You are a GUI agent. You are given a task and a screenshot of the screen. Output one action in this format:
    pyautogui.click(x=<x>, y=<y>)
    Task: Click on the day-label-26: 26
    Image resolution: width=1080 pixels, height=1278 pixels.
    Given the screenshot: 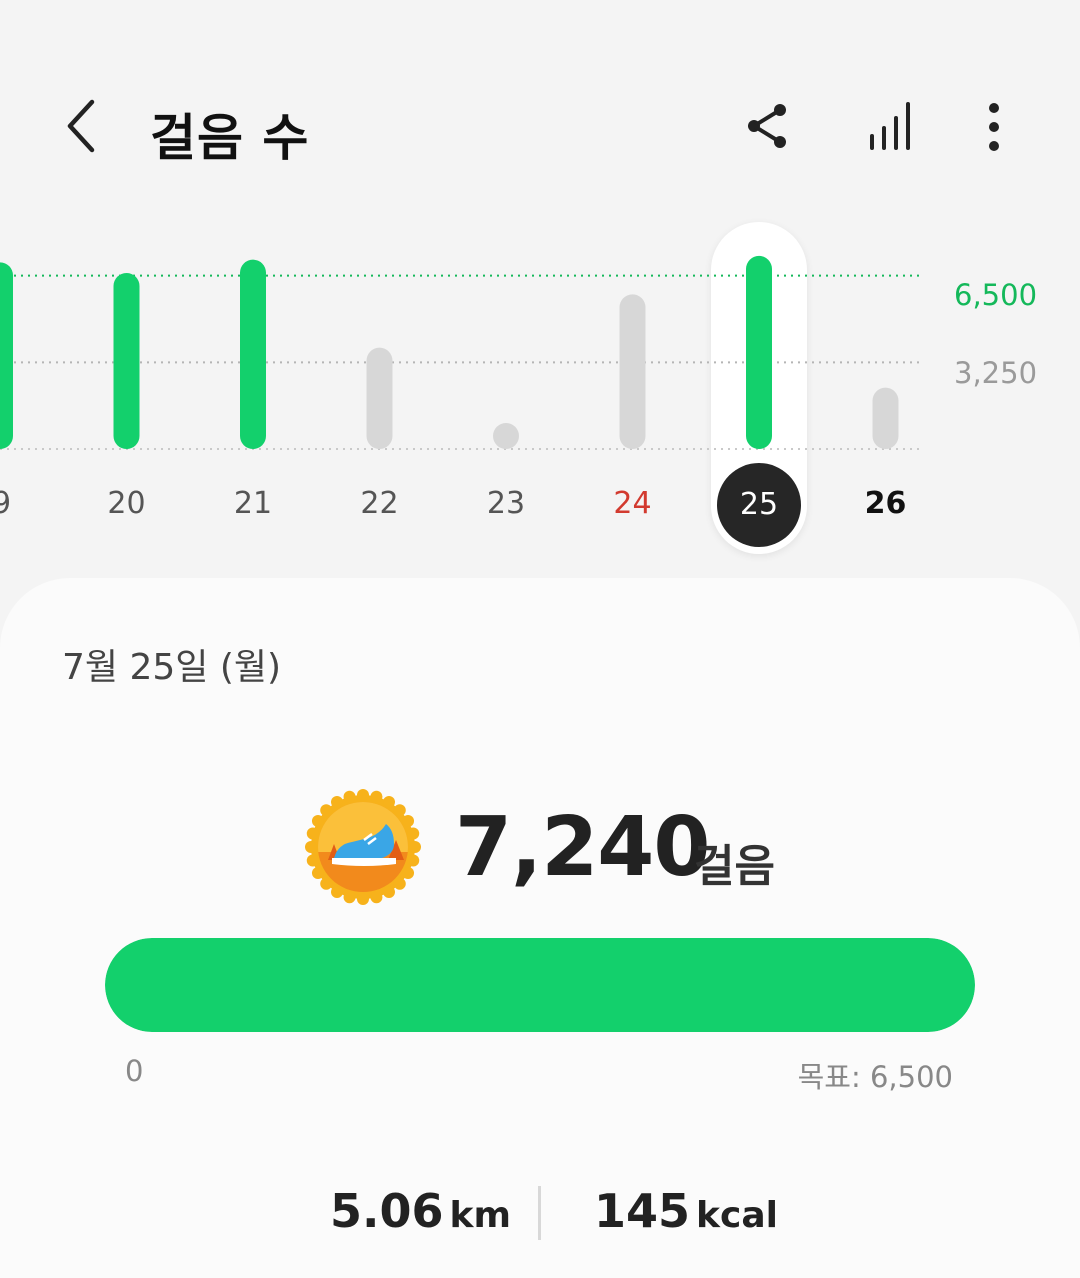 What is the action you would take?
    pyautogui.click(x=886, y=503)
    